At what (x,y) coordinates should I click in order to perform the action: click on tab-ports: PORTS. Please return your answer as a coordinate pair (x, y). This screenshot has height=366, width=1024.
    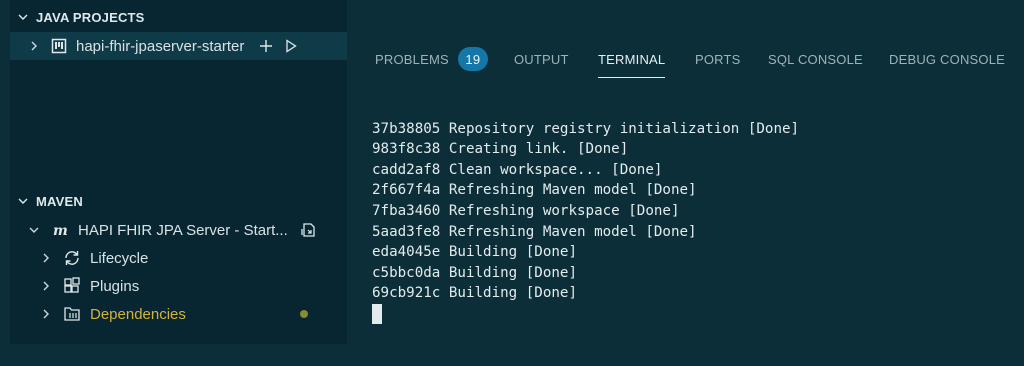
    Looking at the image, I should click on (718, 59).